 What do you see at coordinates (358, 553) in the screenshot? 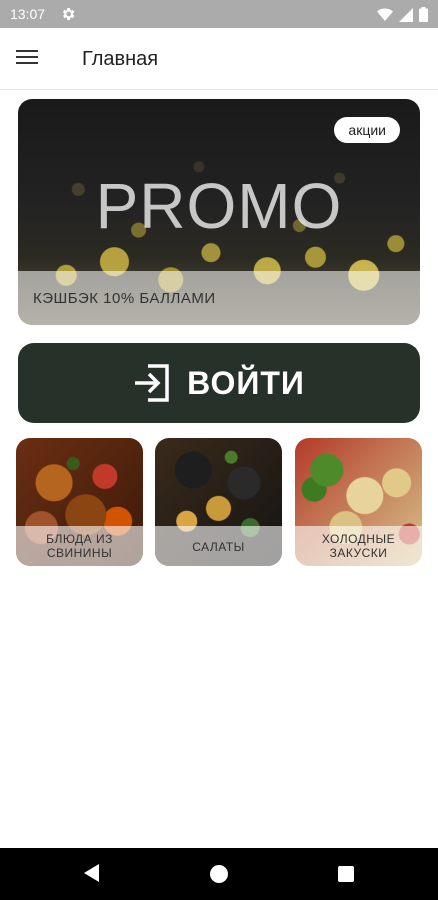
I see `category-label-line2: ЗАКУСКИ` at bounding box center [358, 553].